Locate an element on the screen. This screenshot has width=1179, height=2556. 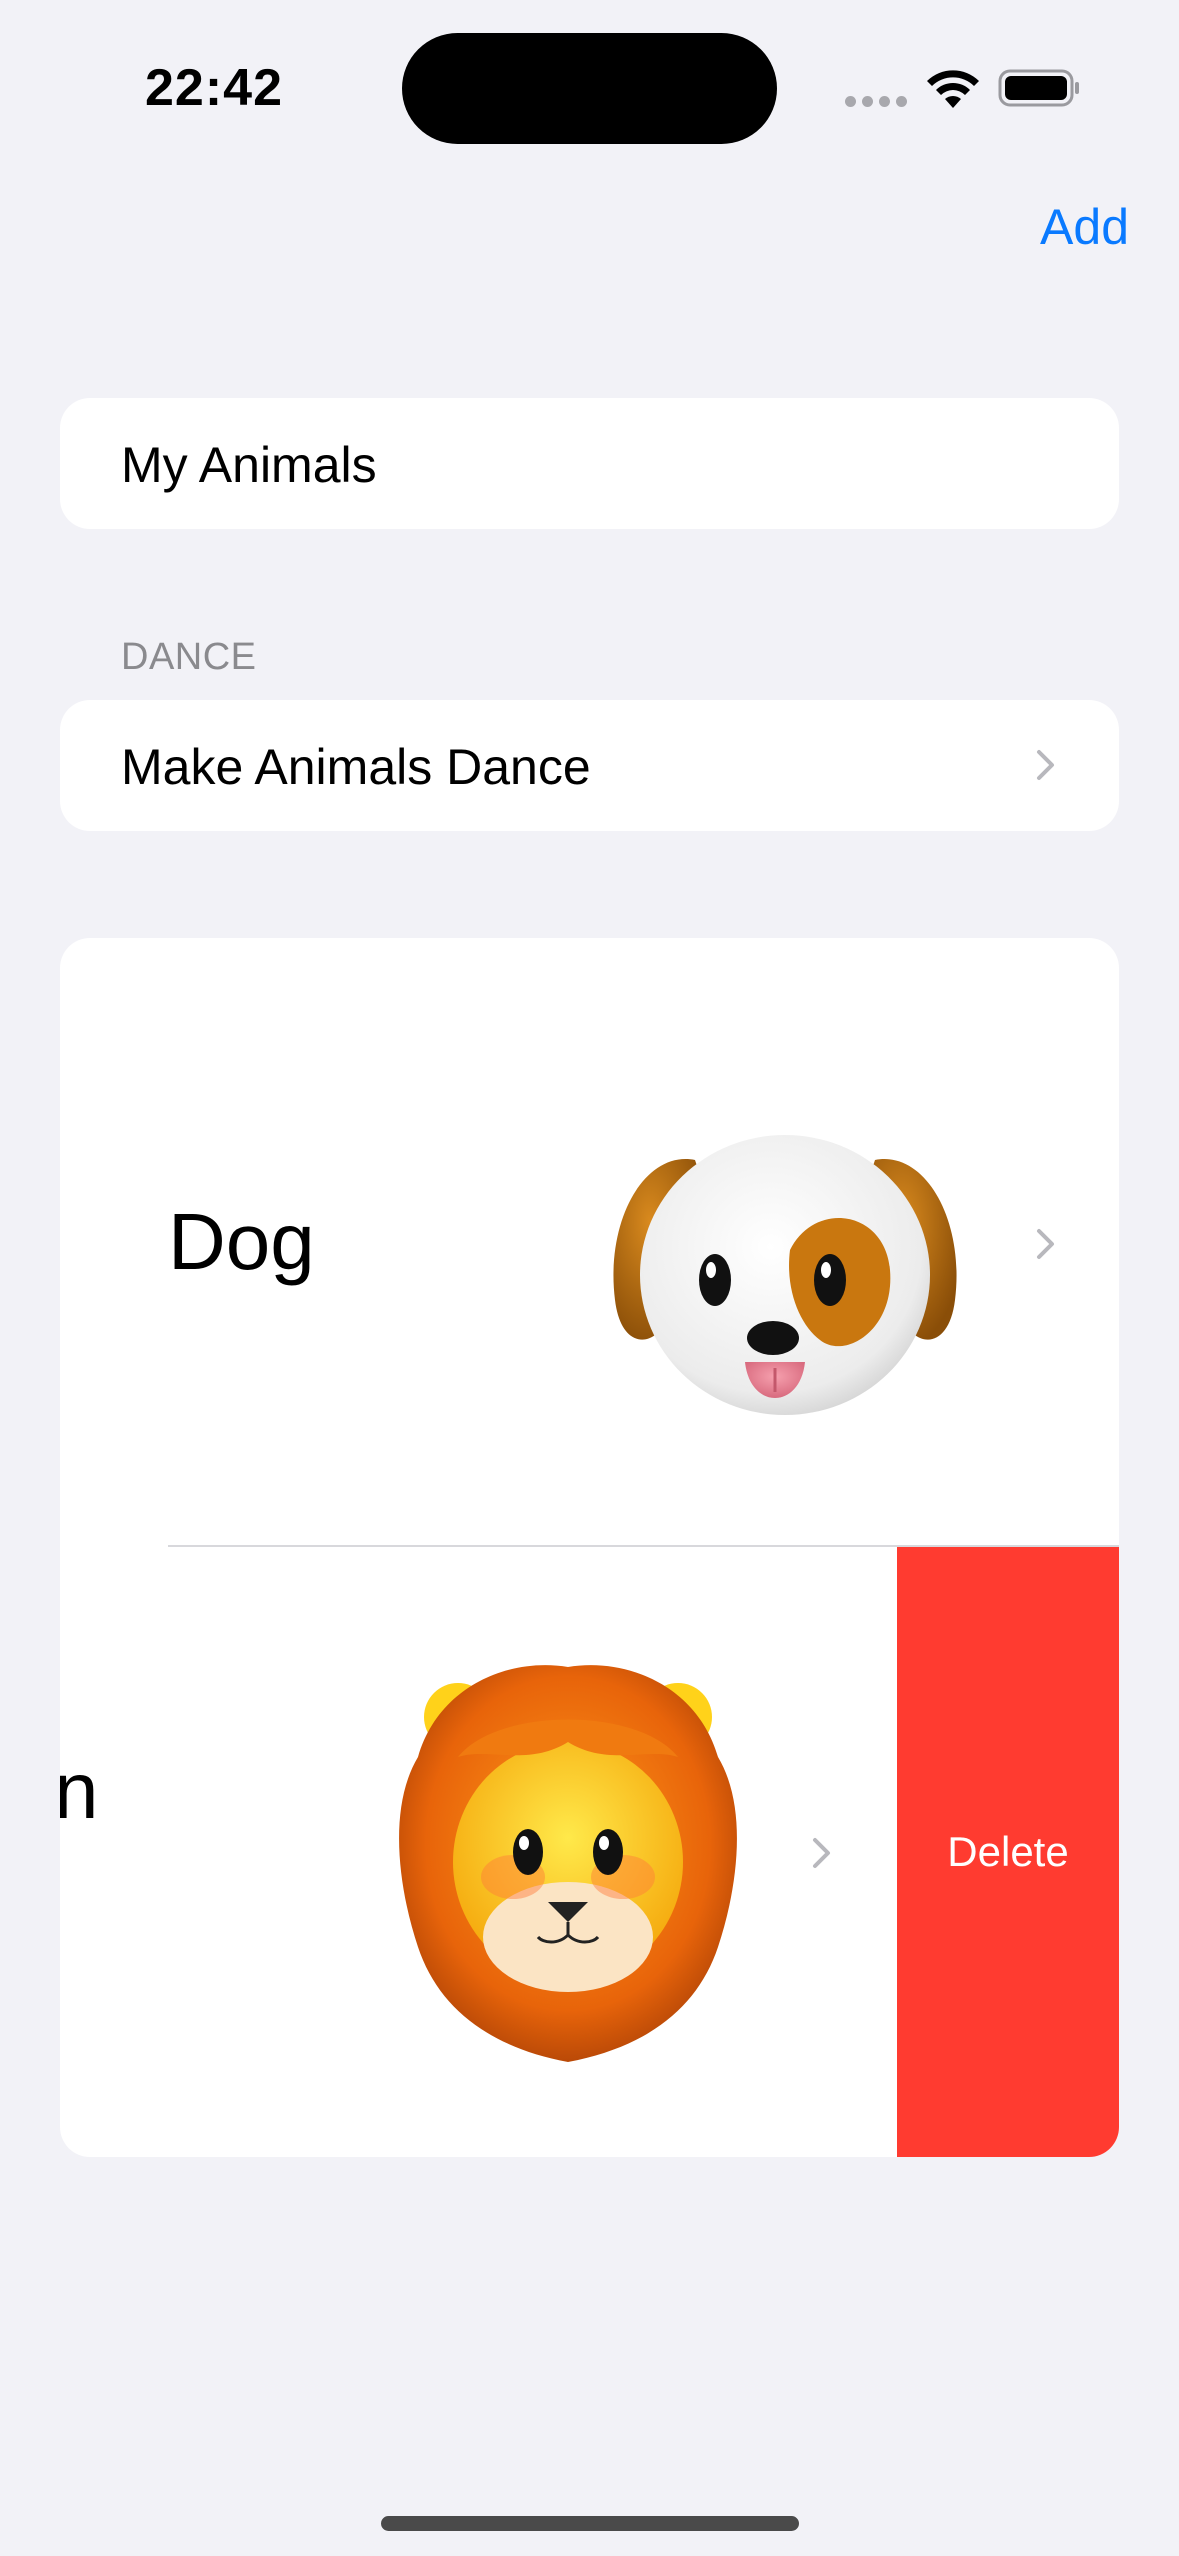
lion-face-icon is located at coordinates (568, 1863).